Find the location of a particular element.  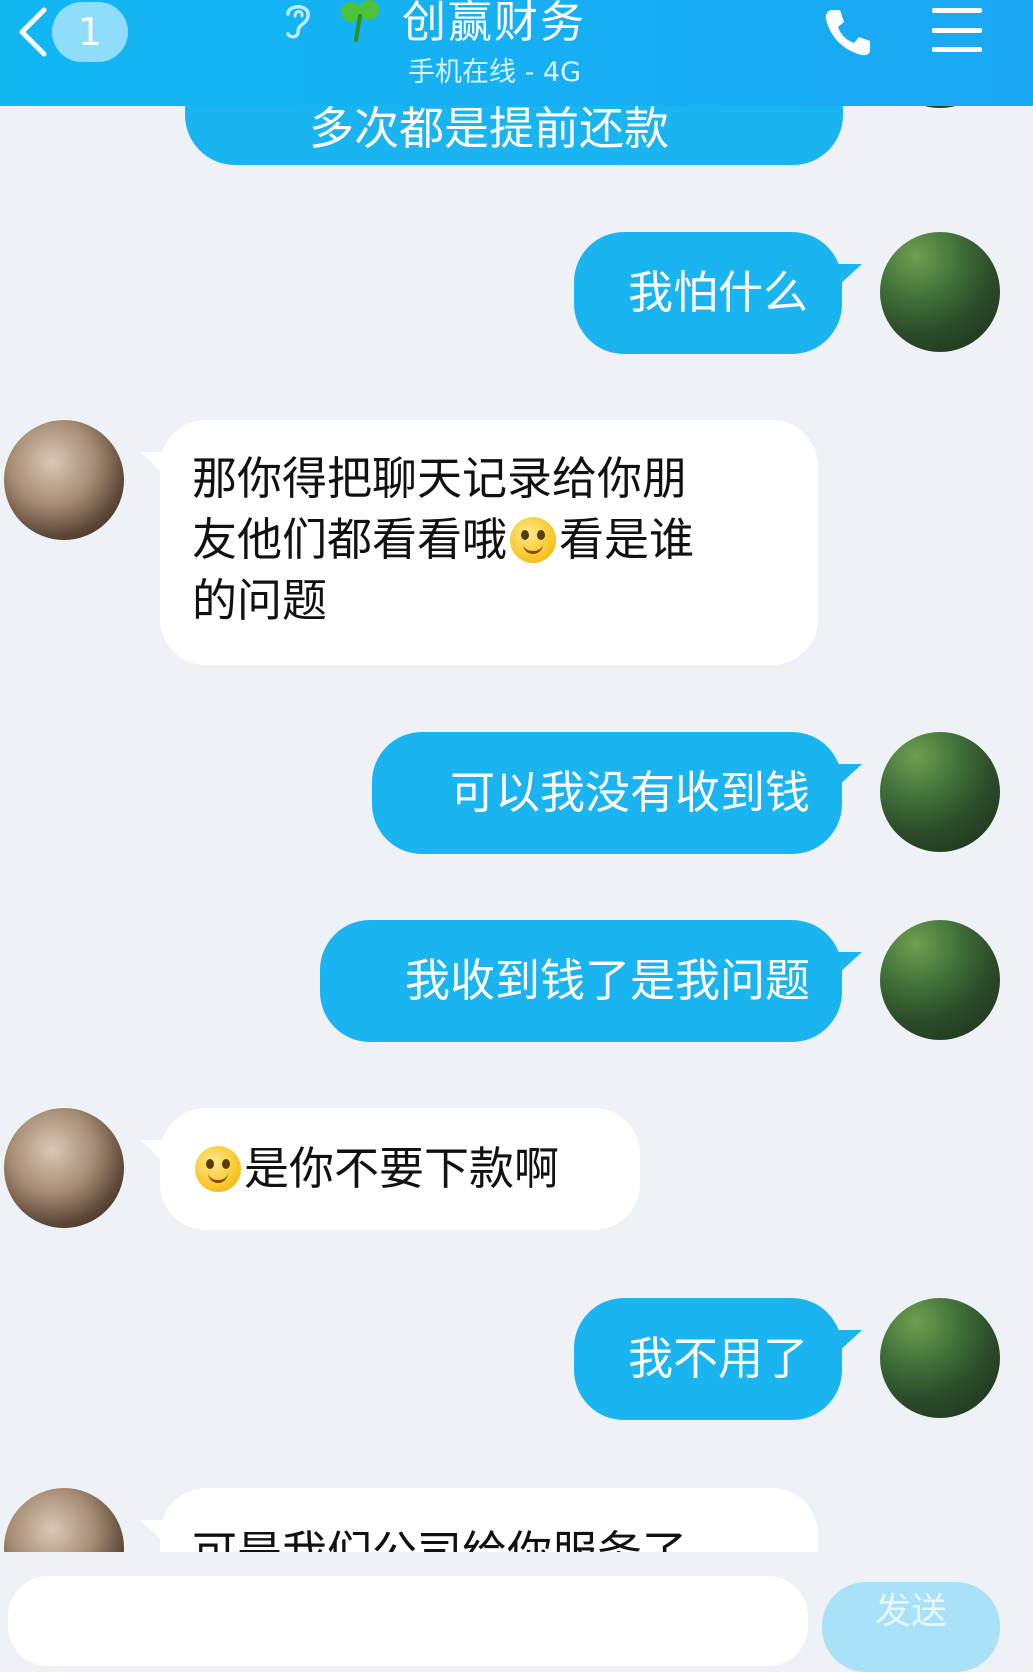

message-bubble-outgoing: 我收到钱了是我问题 is located at coordinates (581, 981).